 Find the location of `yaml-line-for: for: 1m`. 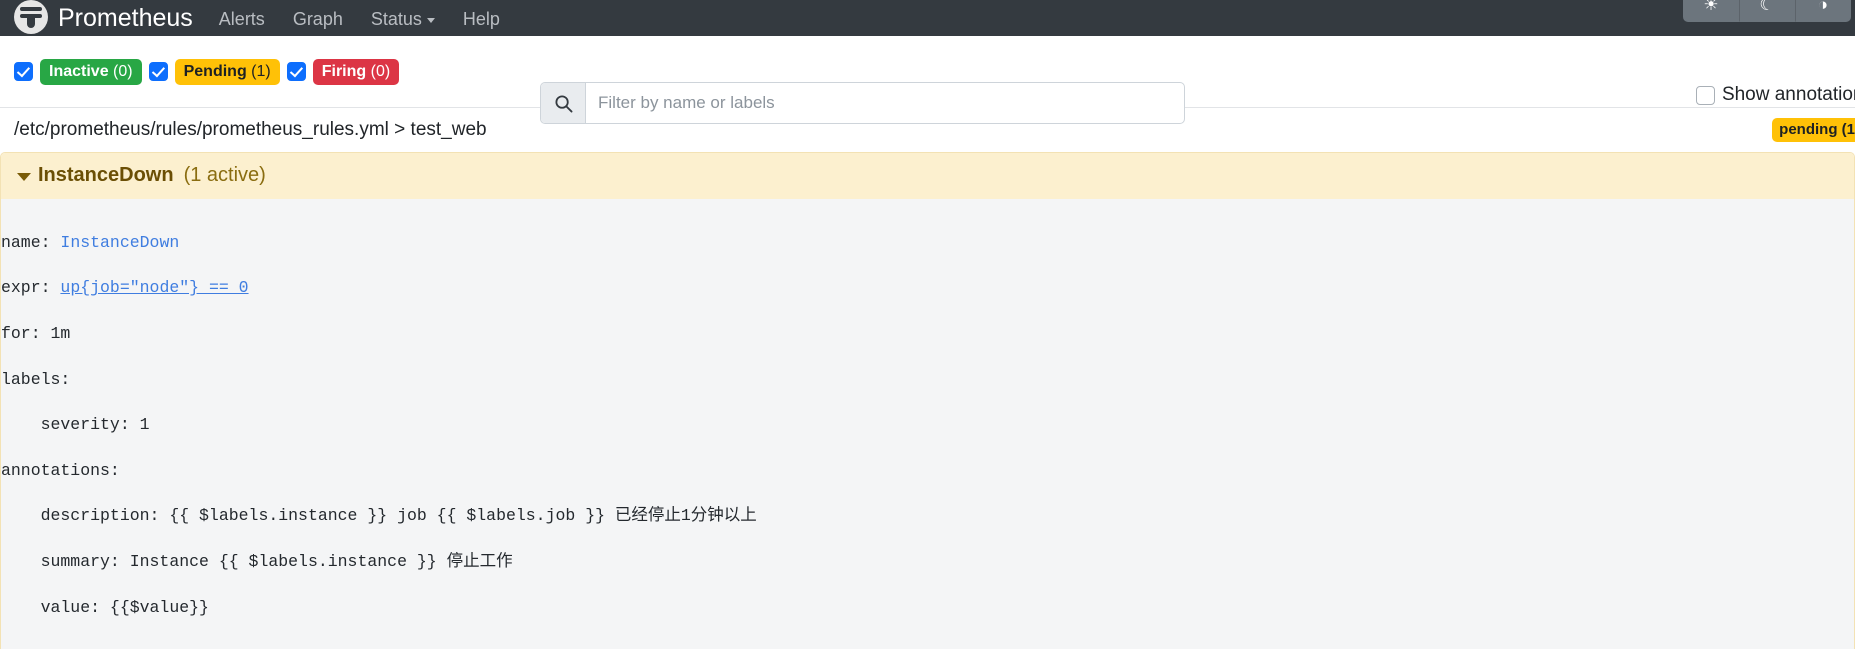

yaml-line-for: for: 1m is located at coordinates (36, 333).